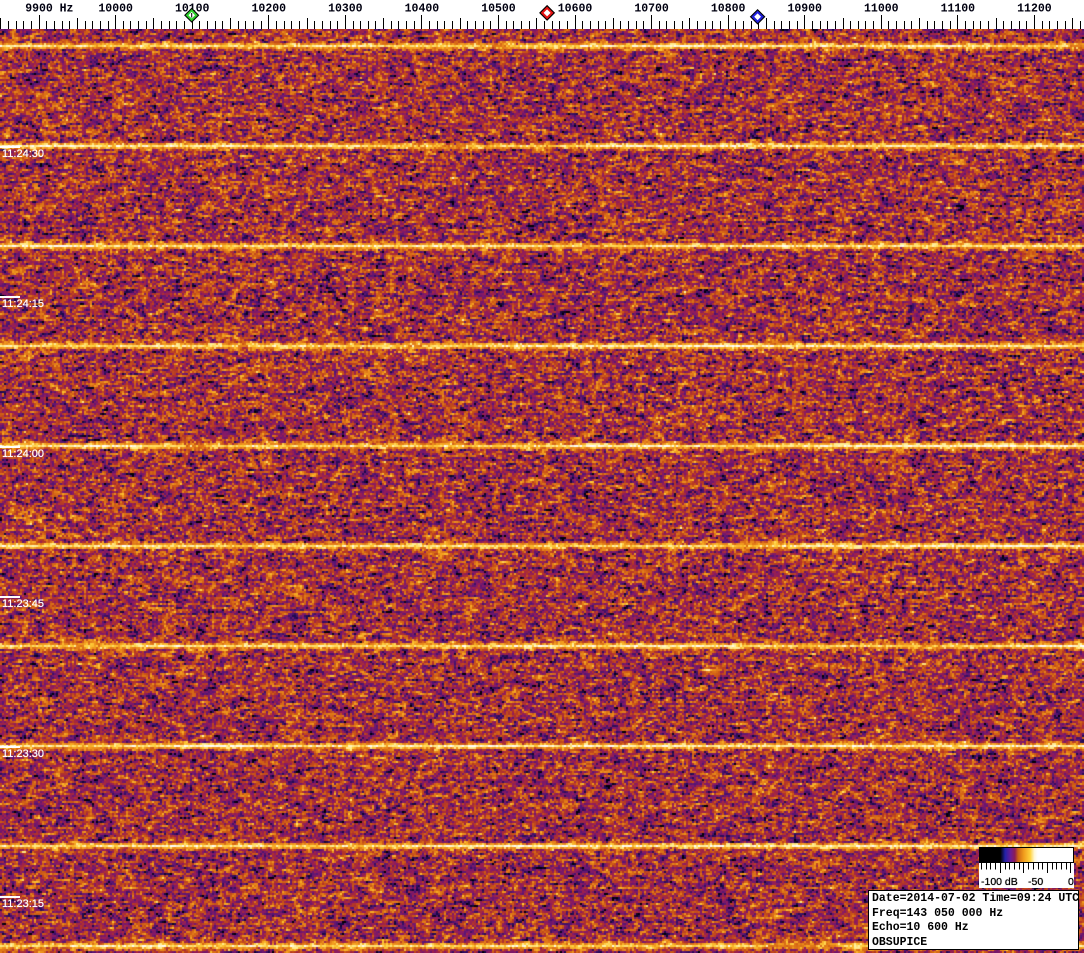 Image resolution: width=1084 pixels, height=953 pixels. I want to click on svg-text: 10300, so click(345, 9).